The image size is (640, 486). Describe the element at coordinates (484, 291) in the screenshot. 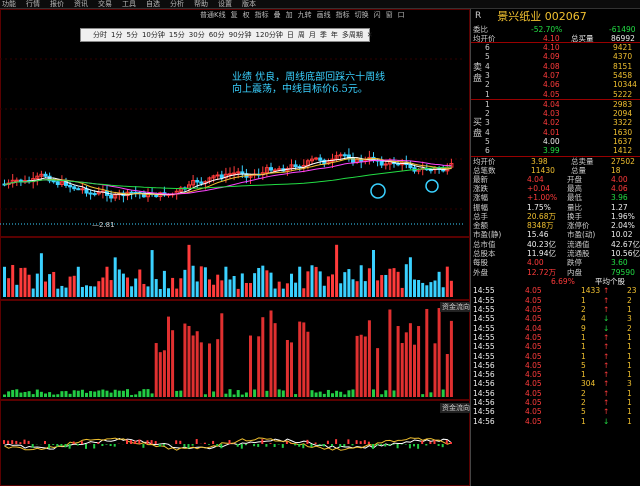

I see `tick-time: 14:55` at that location.